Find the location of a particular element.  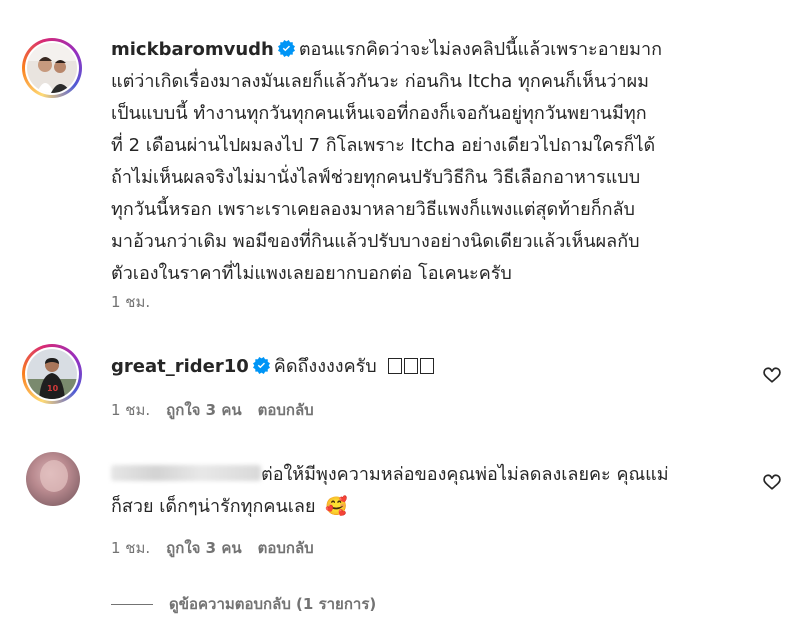

avatar-blurred is located at coordinates (53, 479).